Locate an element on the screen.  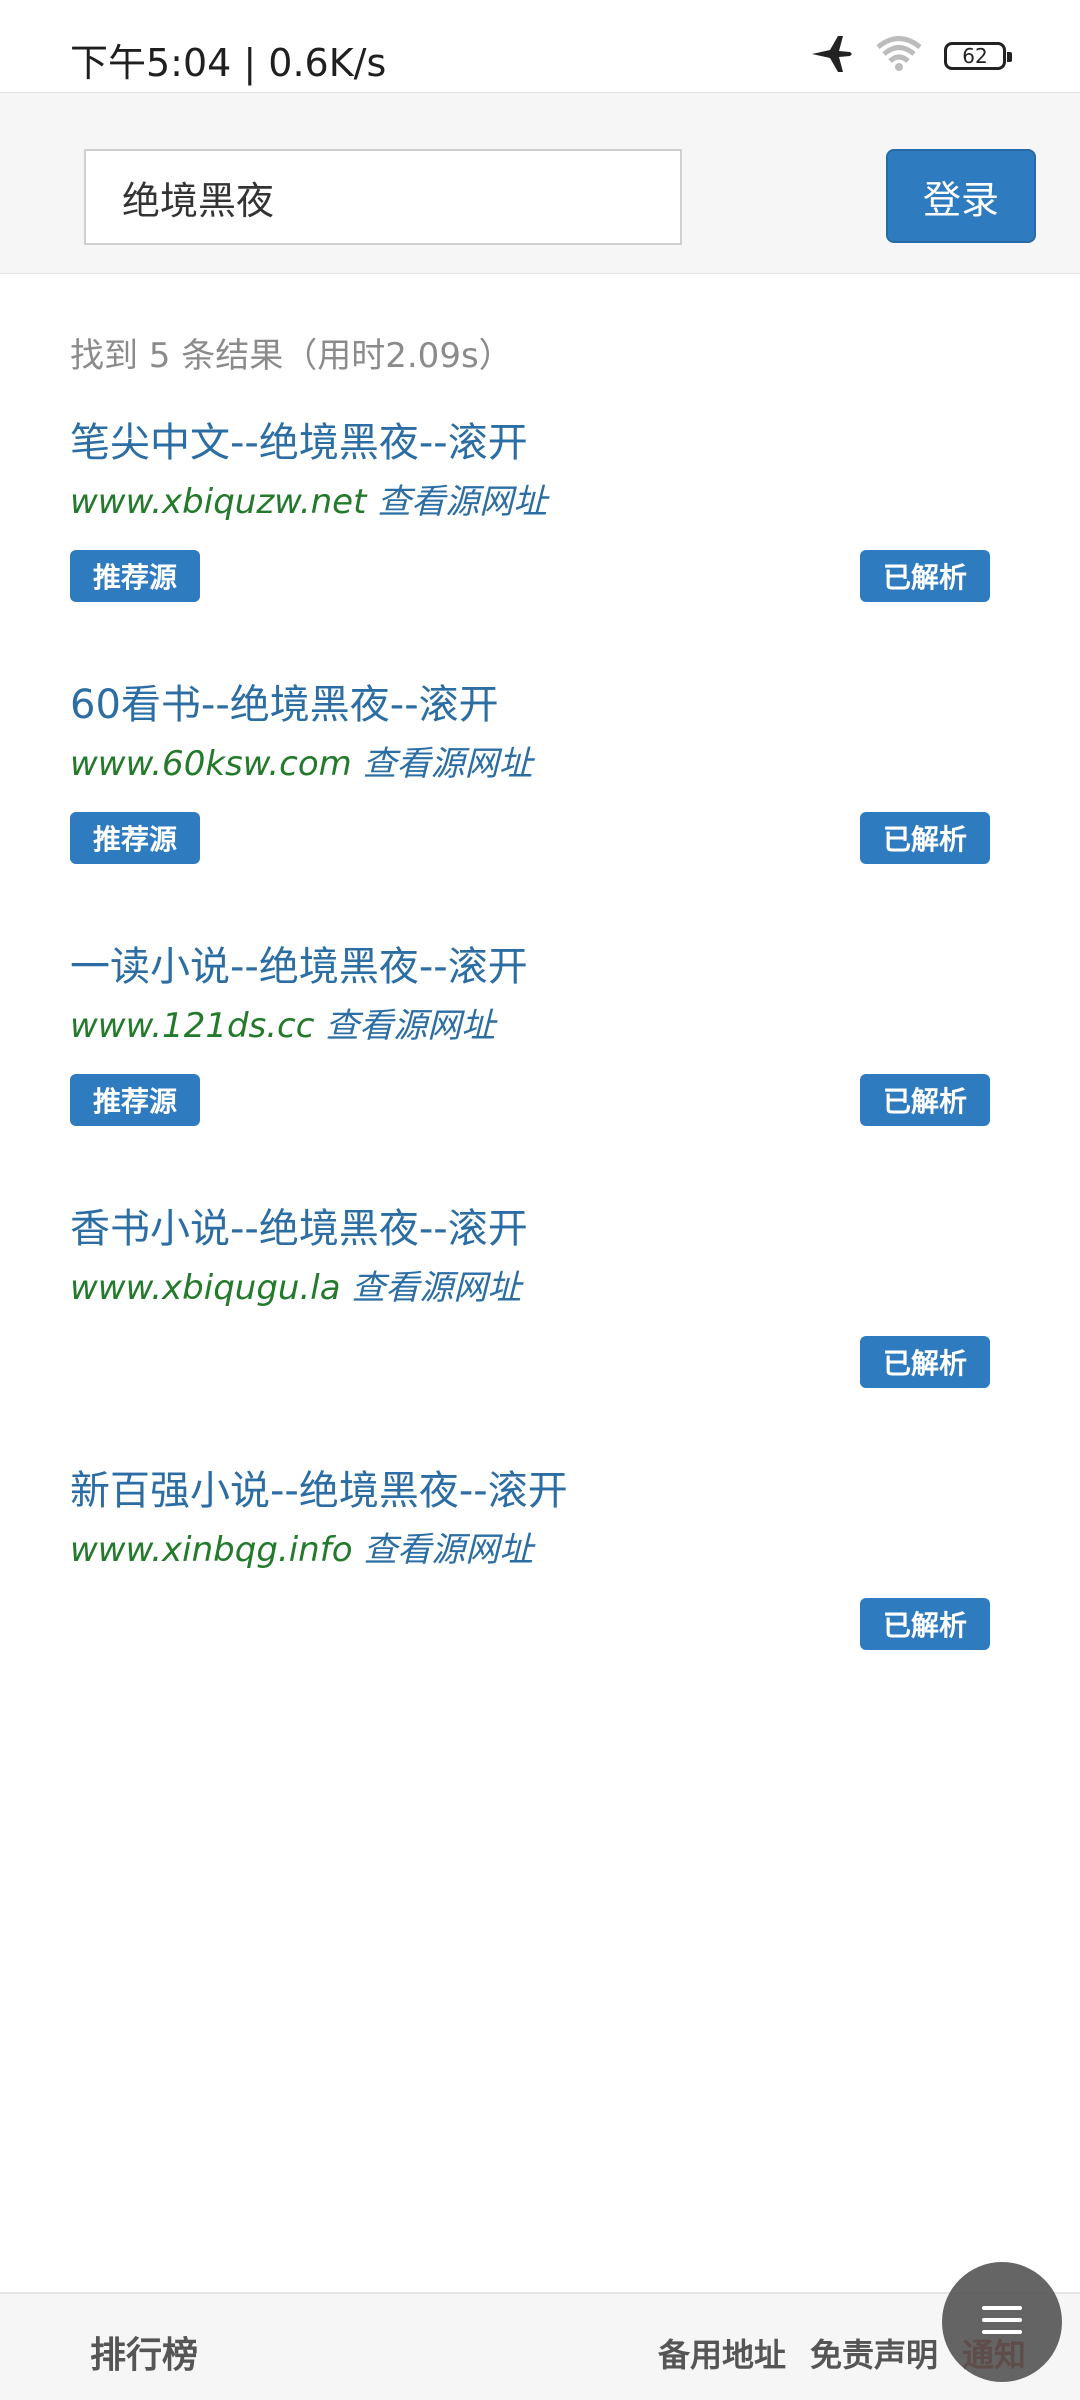
search-header: 绝境黑夜 登录 is located at coordinates (540, 183).